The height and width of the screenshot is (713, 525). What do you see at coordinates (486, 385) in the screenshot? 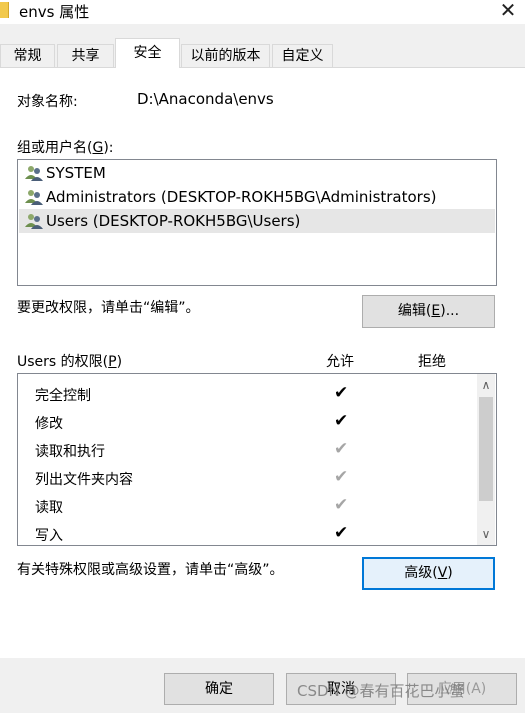
I see `scroll-up-icon: ∧` at bounding box center [486, 385].